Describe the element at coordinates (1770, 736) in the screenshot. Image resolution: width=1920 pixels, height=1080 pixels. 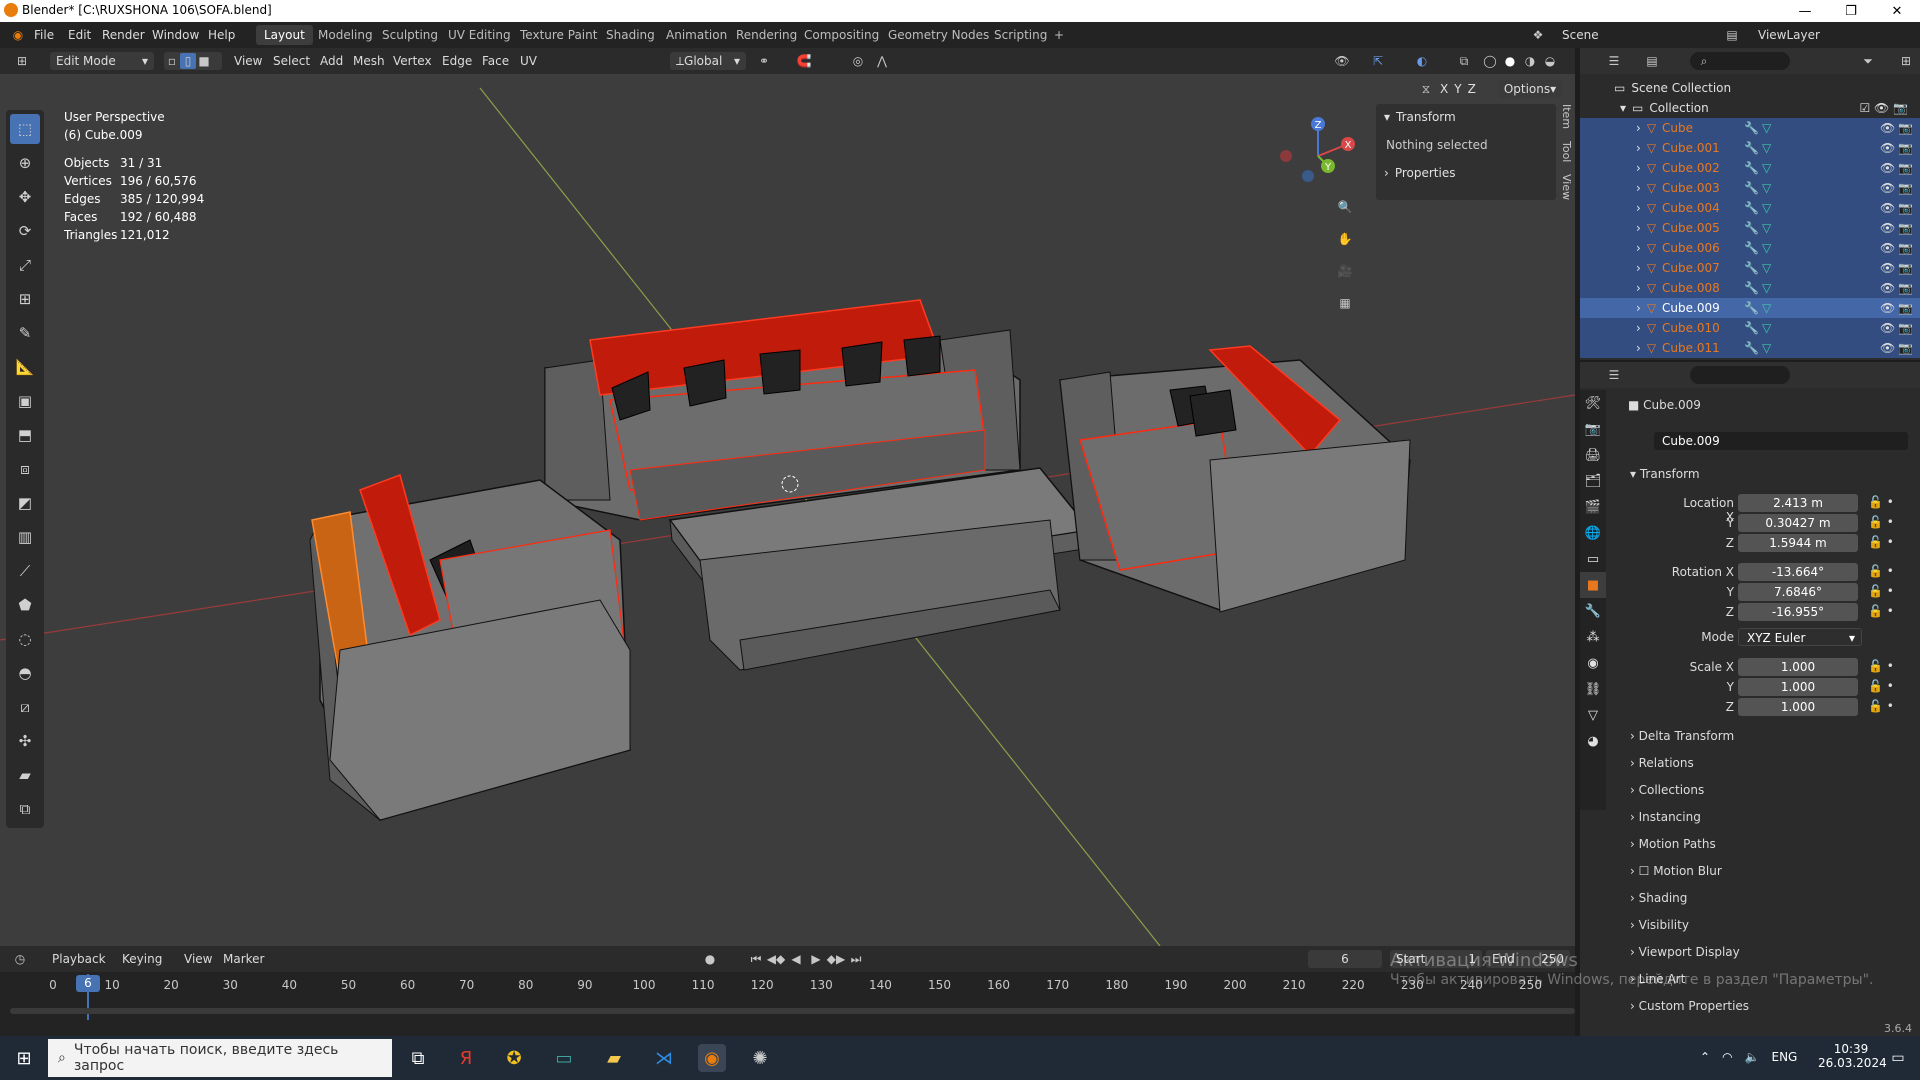
I see `property-section-header: › Delta Transform` at that location.